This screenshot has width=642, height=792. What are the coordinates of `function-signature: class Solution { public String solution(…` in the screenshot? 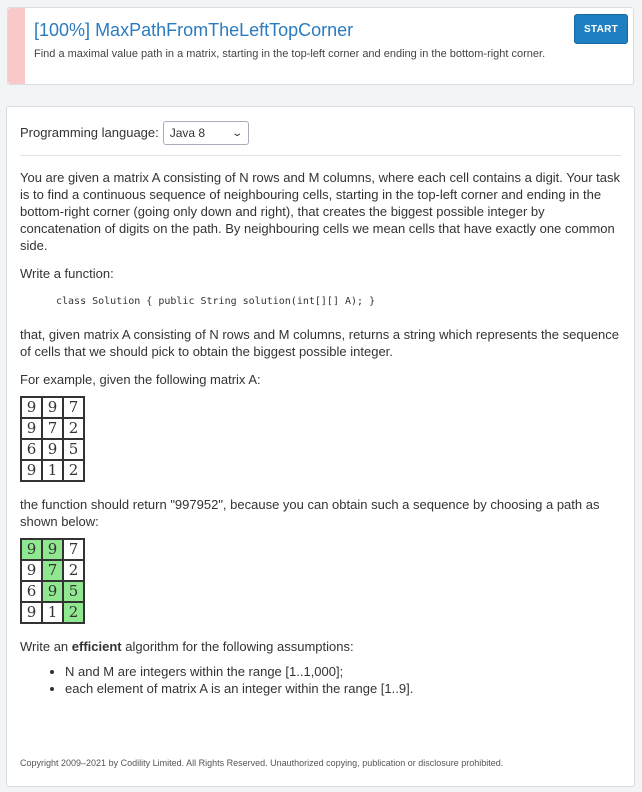 It's located at (216, 301).